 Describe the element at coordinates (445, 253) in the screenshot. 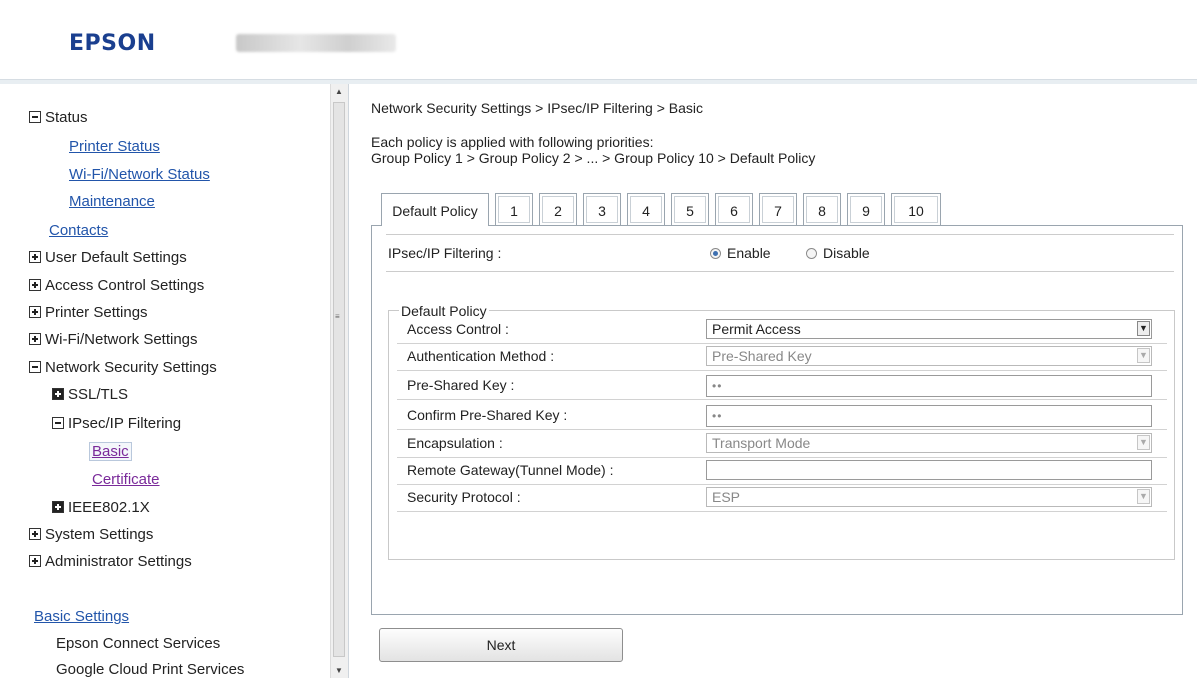

I see `ipsec-filtering-label: IPsec/IP Filtering :` at that location.